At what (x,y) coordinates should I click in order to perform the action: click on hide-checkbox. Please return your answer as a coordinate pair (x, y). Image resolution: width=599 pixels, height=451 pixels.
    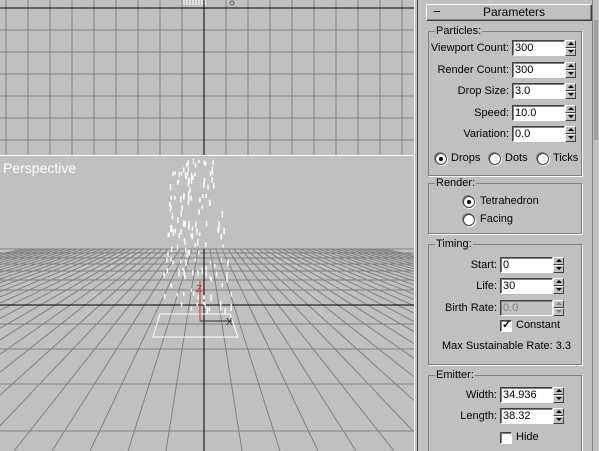
    Looking at the image, I should click on (506, 438).